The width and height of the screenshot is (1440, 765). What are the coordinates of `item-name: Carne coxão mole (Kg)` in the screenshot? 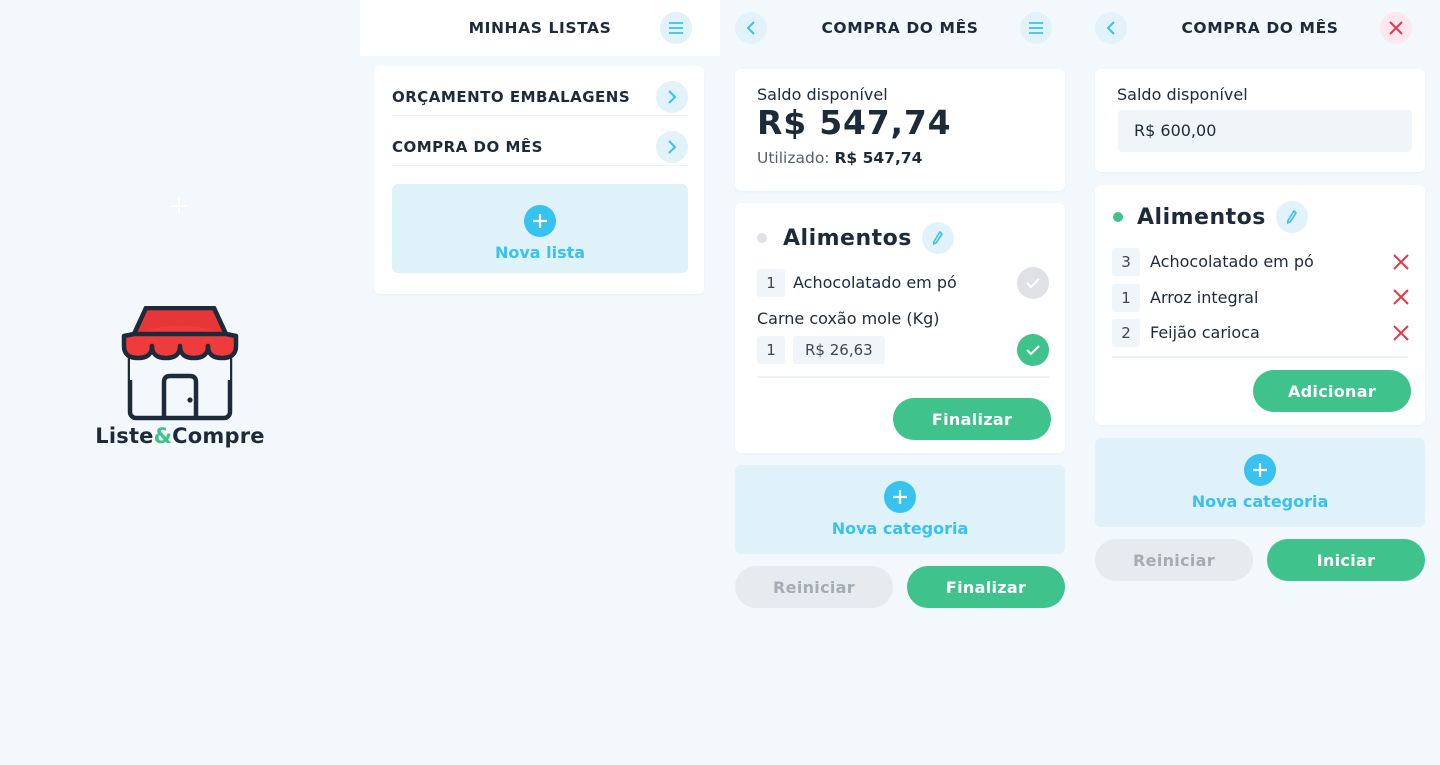 It's located at (848, 318).